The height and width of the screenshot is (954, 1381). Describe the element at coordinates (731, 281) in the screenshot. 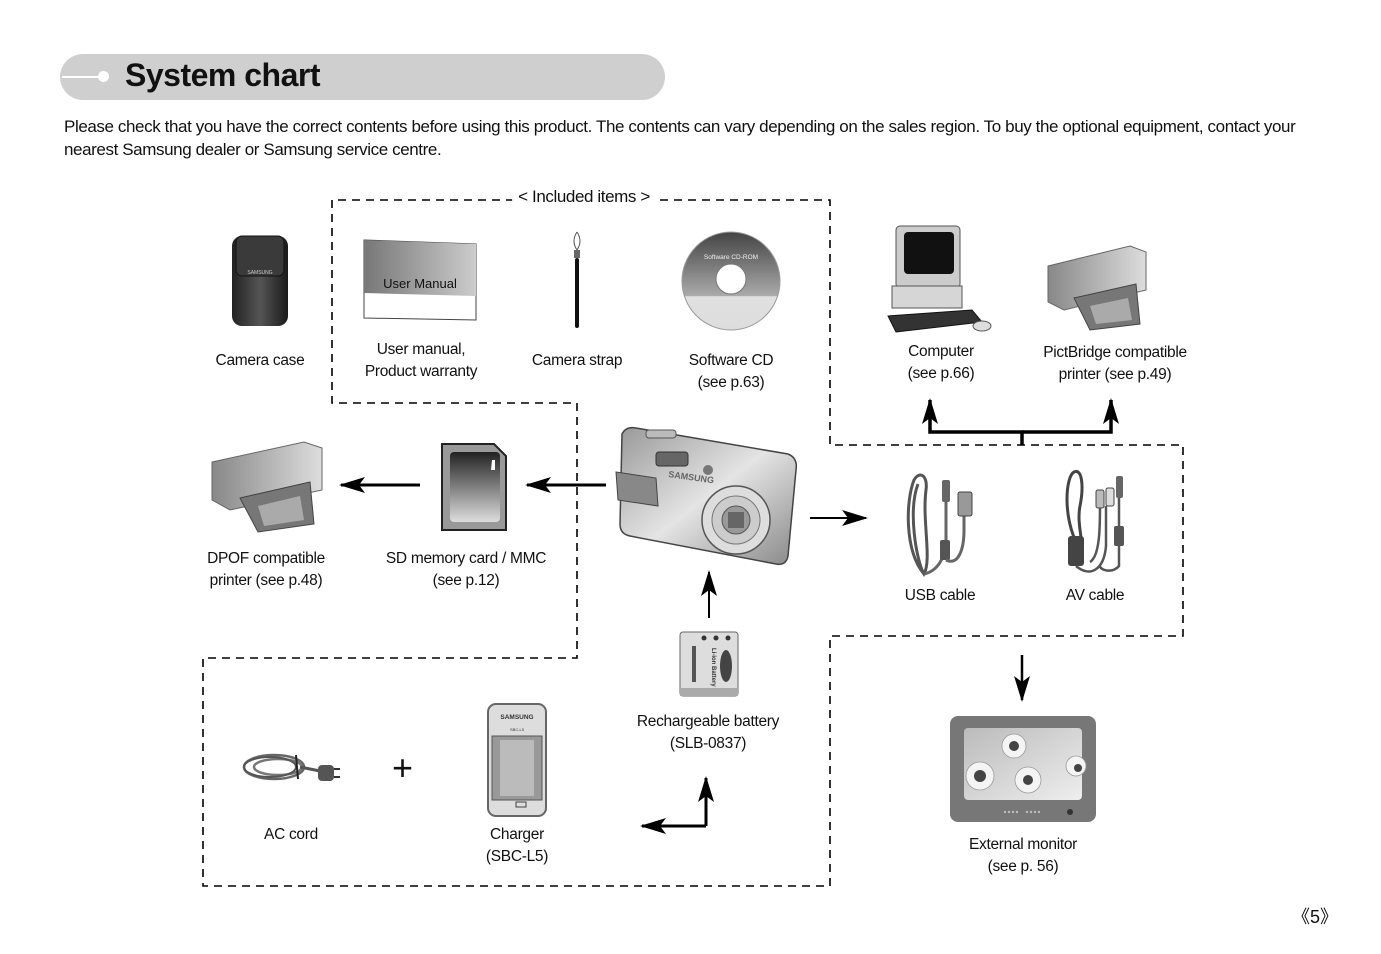

I see `software-cd-icon: Software CD-ROM` at that location.